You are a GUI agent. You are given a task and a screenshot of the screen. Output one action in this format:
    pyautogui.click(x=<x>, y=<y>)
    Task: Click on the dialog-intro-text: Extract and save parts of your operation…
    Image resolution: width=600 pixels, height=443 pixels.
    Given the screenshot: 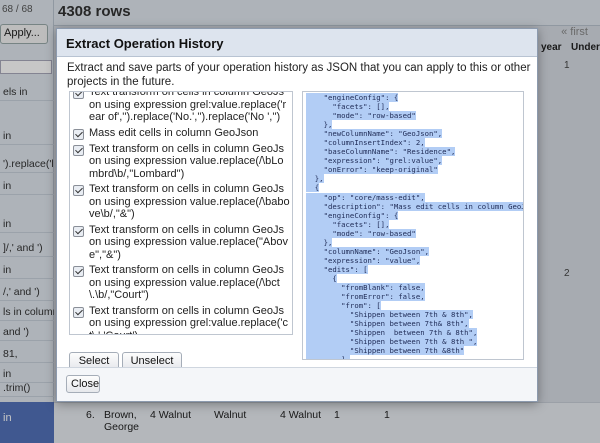 What is the action you would take?
    pyautogui.click(x=299, y=75)
    